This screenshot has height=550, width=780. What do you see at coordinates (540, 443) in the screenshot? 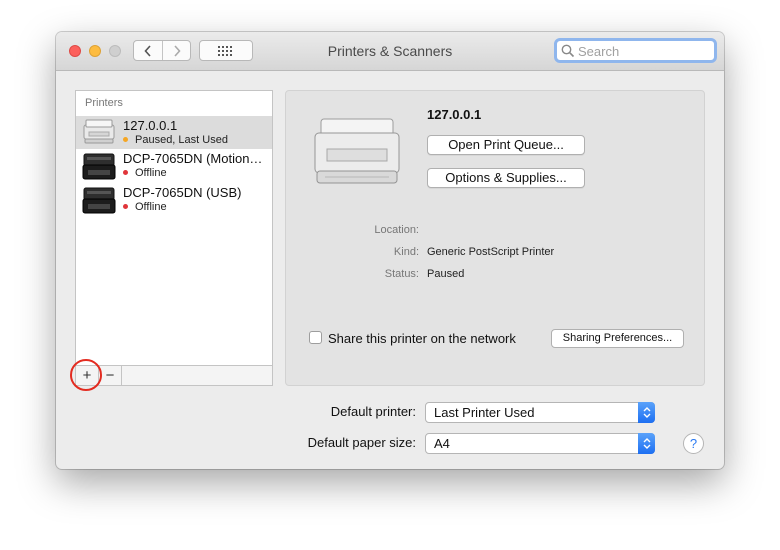
I see `default-paper-size-popup: A4` at bounding box center [540, 443].